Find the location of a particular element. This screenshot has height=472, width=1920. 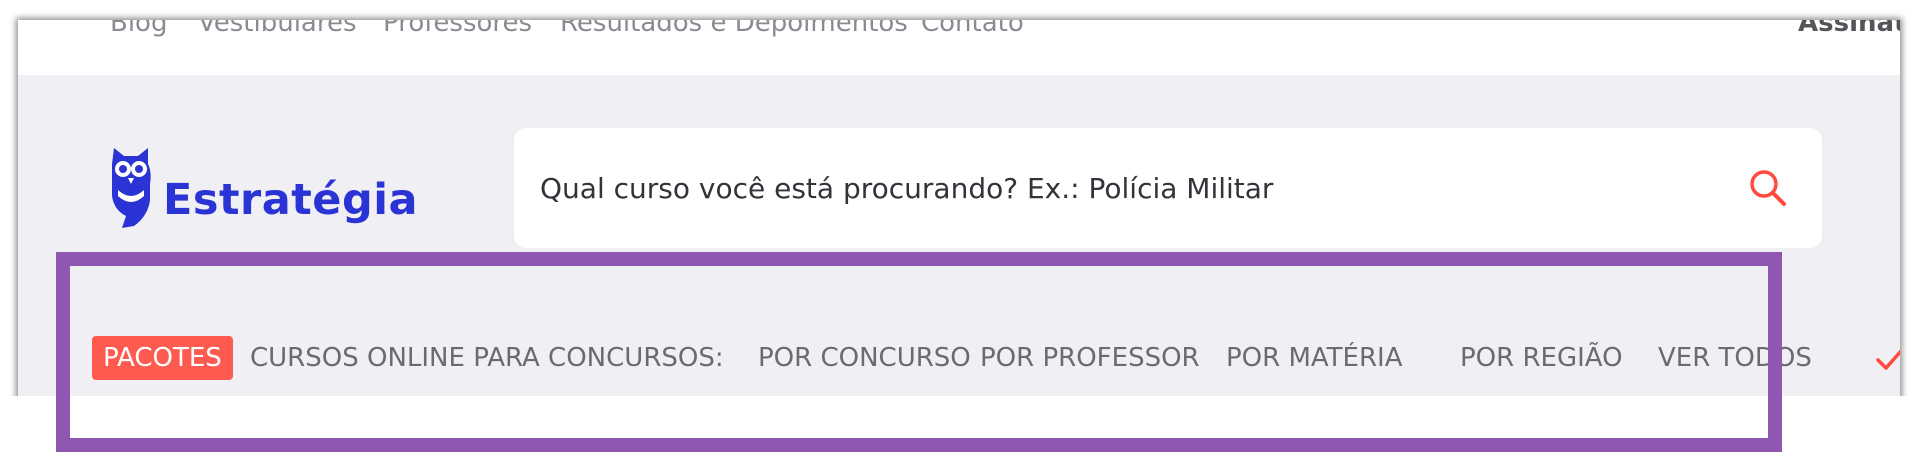

search-button is located at coordinates (1768, 188).